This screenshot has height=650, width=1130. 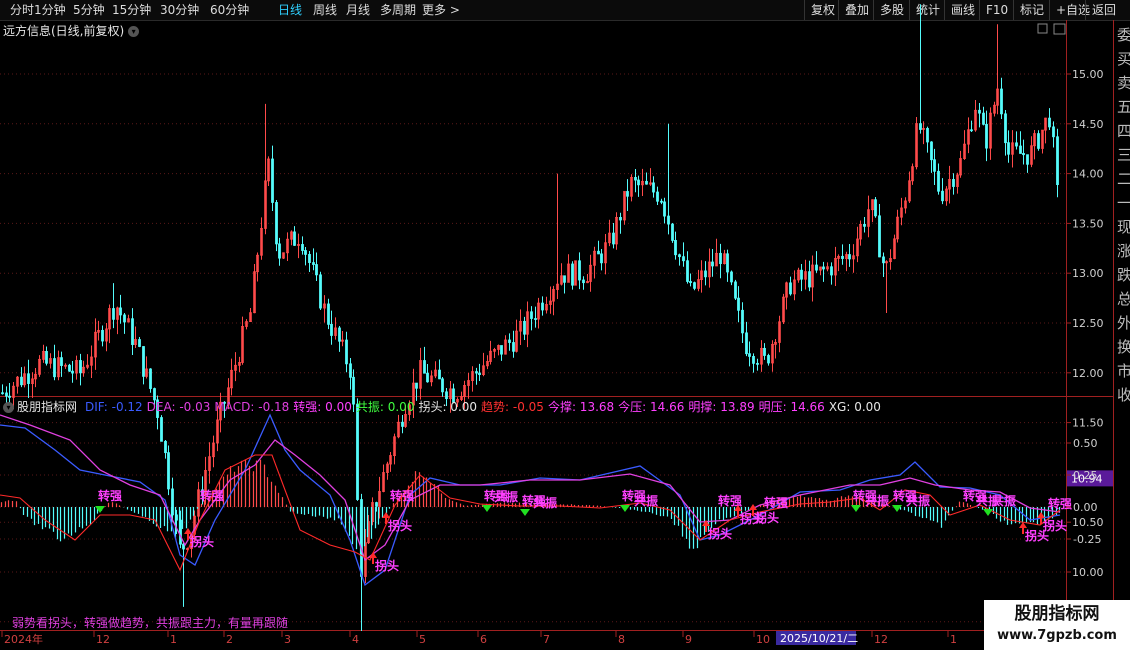 I want to click on panel-glyph: 跌, so click(x=1123, y=275).